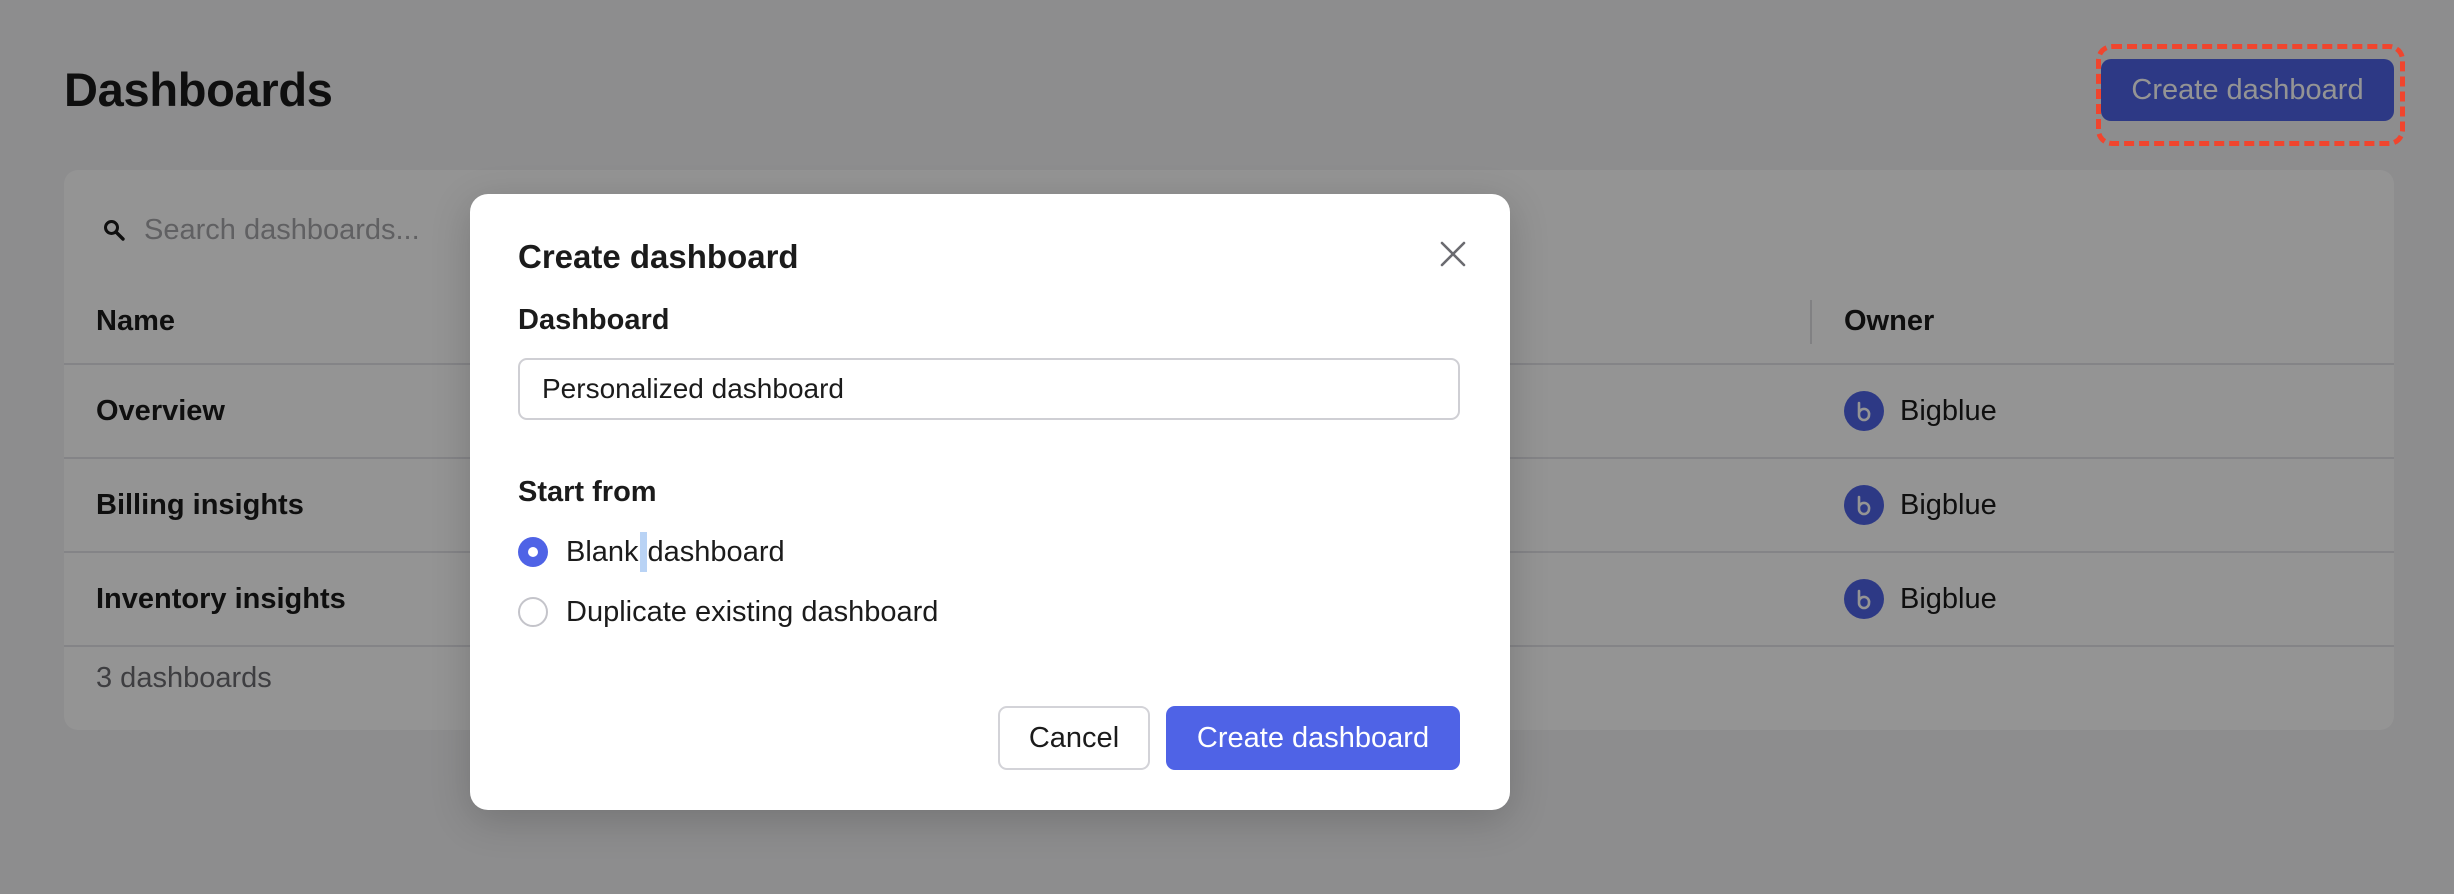  Describe the element at coordinates (989, 389) in the screenshot. I see `dashboard-name-input` at that location.